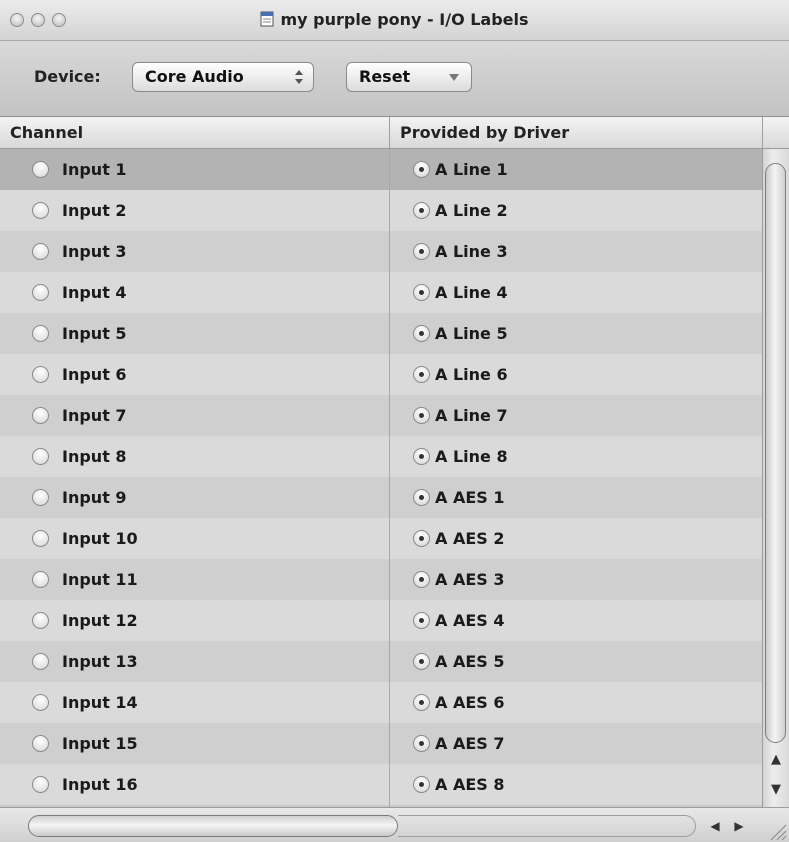 This screenshot has width=789, height=842. I want to click on reset-pulldown-button: Reset, so click(409, 77).